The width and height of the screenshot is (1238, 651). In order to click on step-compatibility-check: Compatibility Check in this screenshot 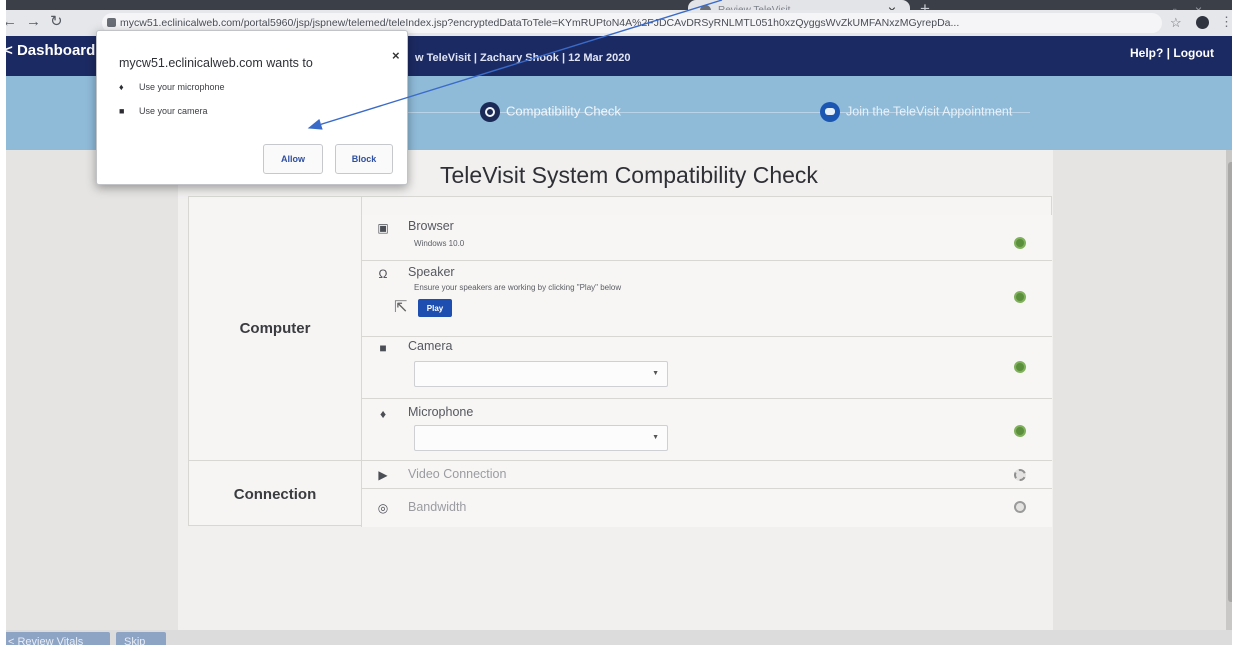, I will do `click(550, 112)`.